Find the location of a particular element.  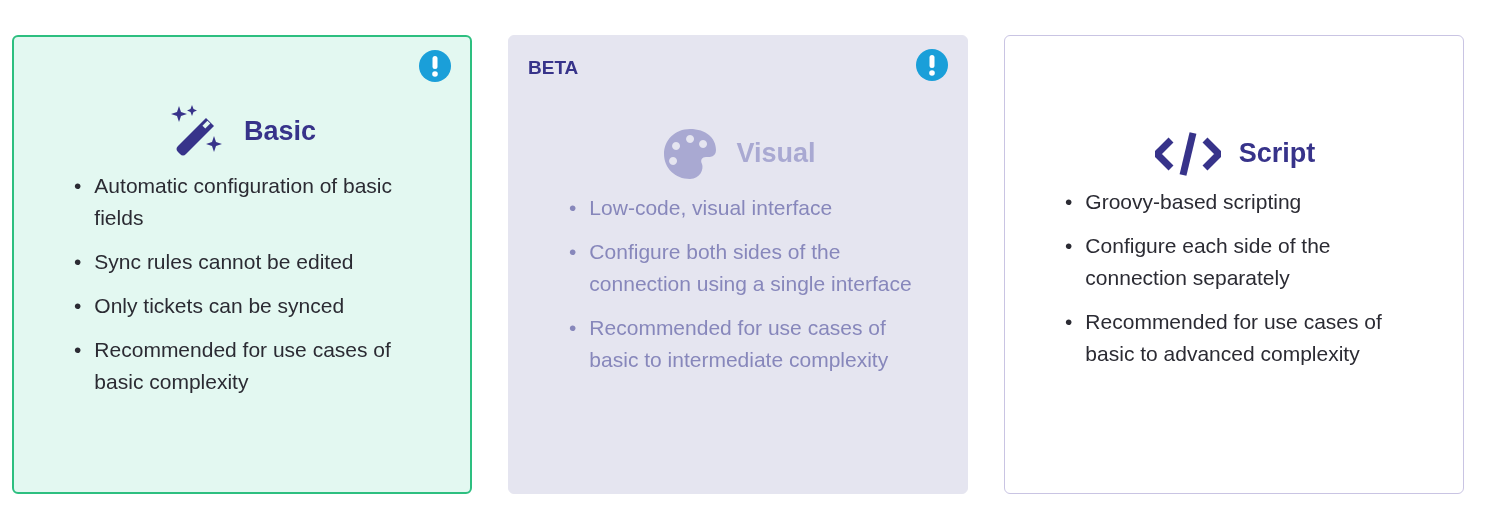

feature-item: Recommended for use cases of basic to intermediate complexity is located at coordinates (739, 343).